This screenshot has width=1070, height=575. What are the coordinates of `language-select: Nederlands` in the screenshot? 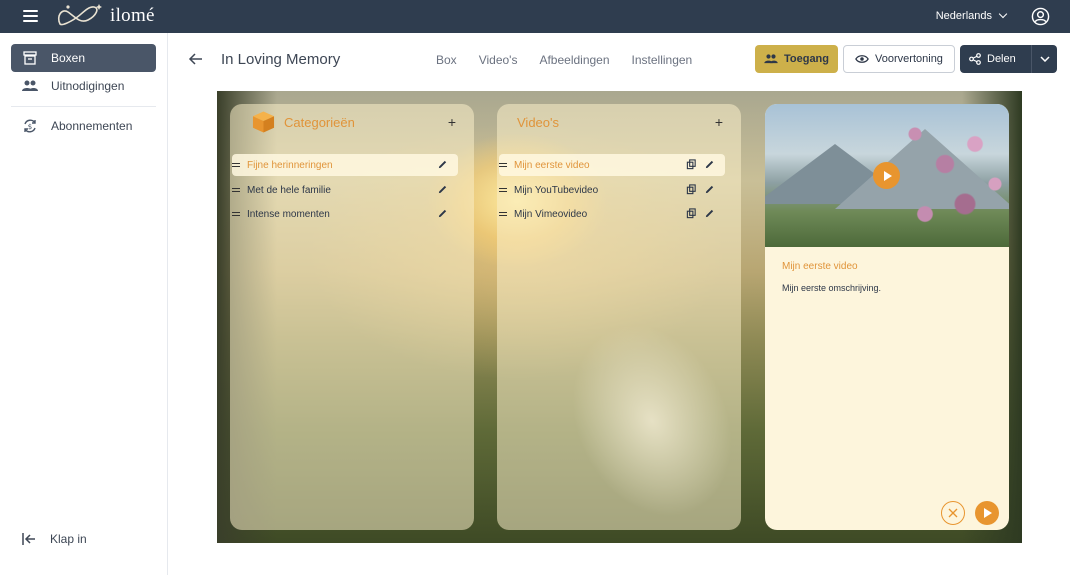 It's located at (971, 15).